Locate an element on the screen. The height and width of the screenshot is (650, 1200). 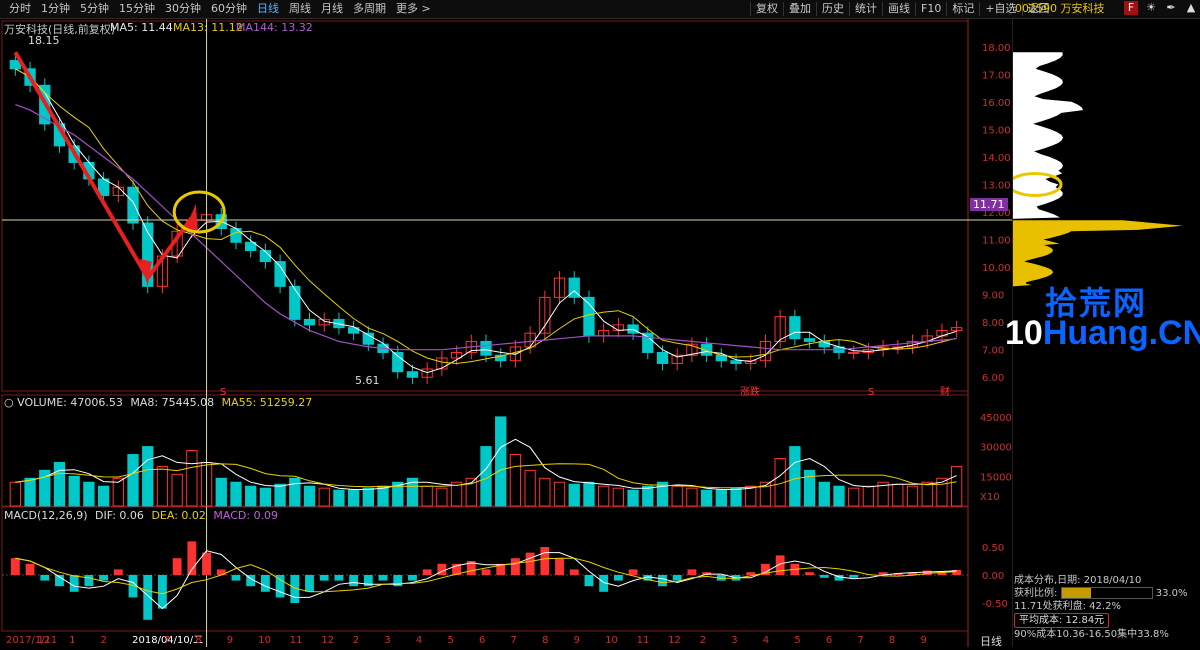
tab-8: 月线 is located at coordinates (332, 9).